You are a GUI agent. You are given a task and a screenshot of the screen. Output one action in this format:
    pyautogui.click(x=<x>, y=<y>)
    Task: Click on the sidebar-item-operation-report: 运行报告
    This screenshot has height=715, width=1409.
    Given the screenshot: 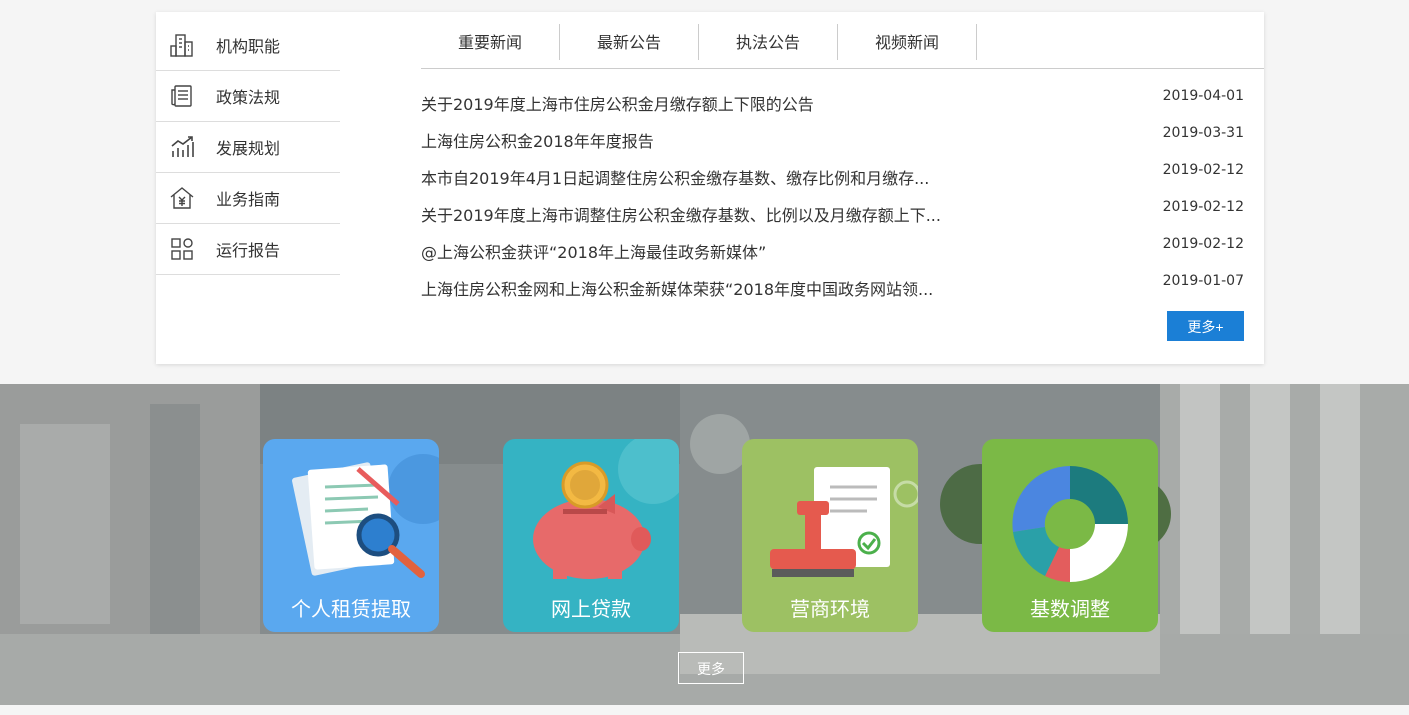 What is the action you would take?
    pyautogui.click(x=248, y=249)
    